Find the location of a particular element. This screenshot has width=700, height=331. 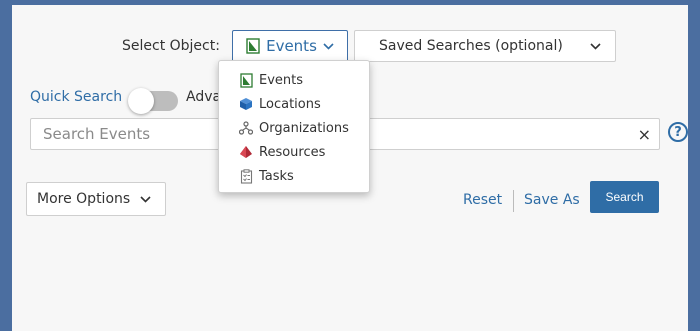

dropdown-item-label: Resources is located at coordinates (292, 152).